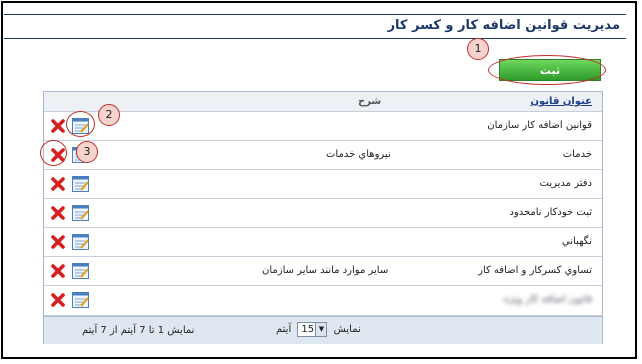 The image size is (642, 364). I want to click on callout-3-ring, so click(53, 153).